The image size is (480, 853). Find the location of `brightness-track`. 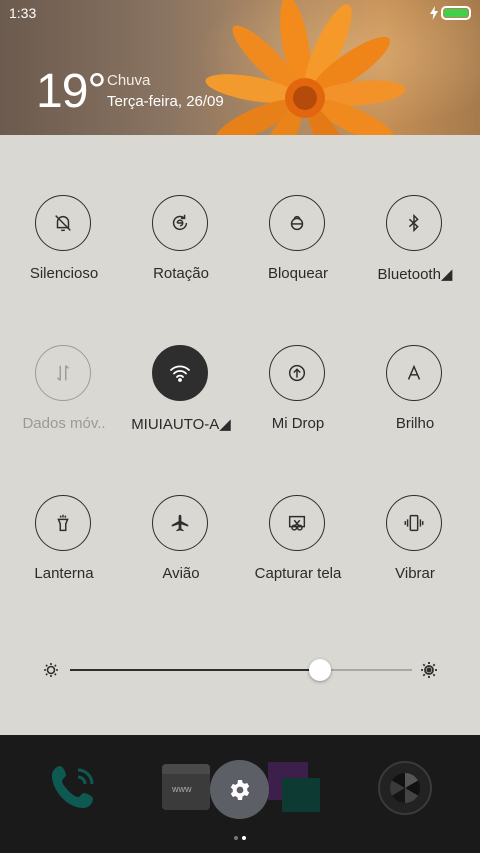

brightness-track is located at coordinates (241, 670).